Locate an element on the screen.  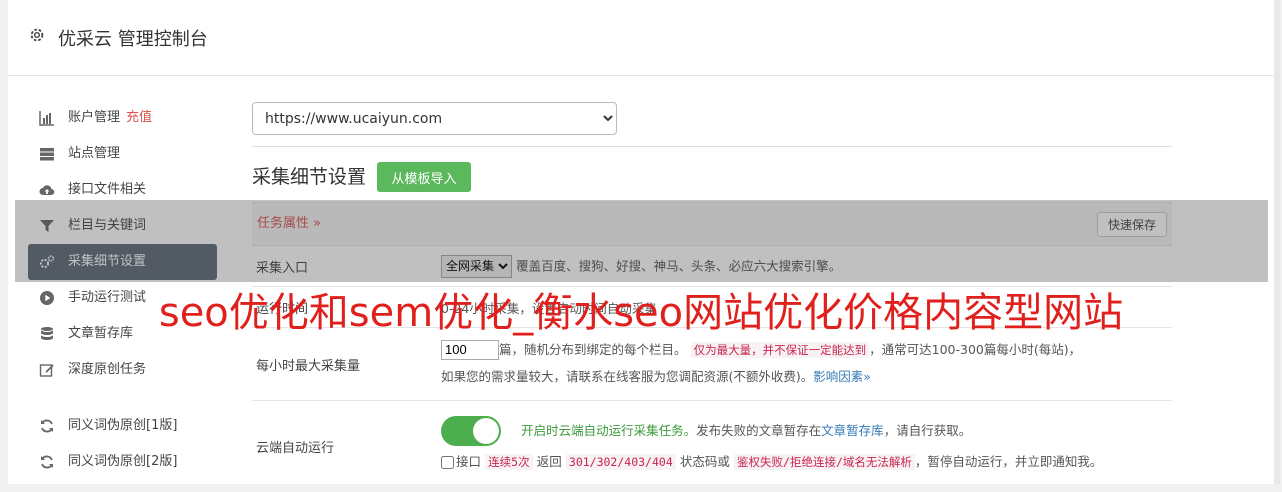
sidebar-item-label: 接口文件相关 is located at coordinates (107, 189).